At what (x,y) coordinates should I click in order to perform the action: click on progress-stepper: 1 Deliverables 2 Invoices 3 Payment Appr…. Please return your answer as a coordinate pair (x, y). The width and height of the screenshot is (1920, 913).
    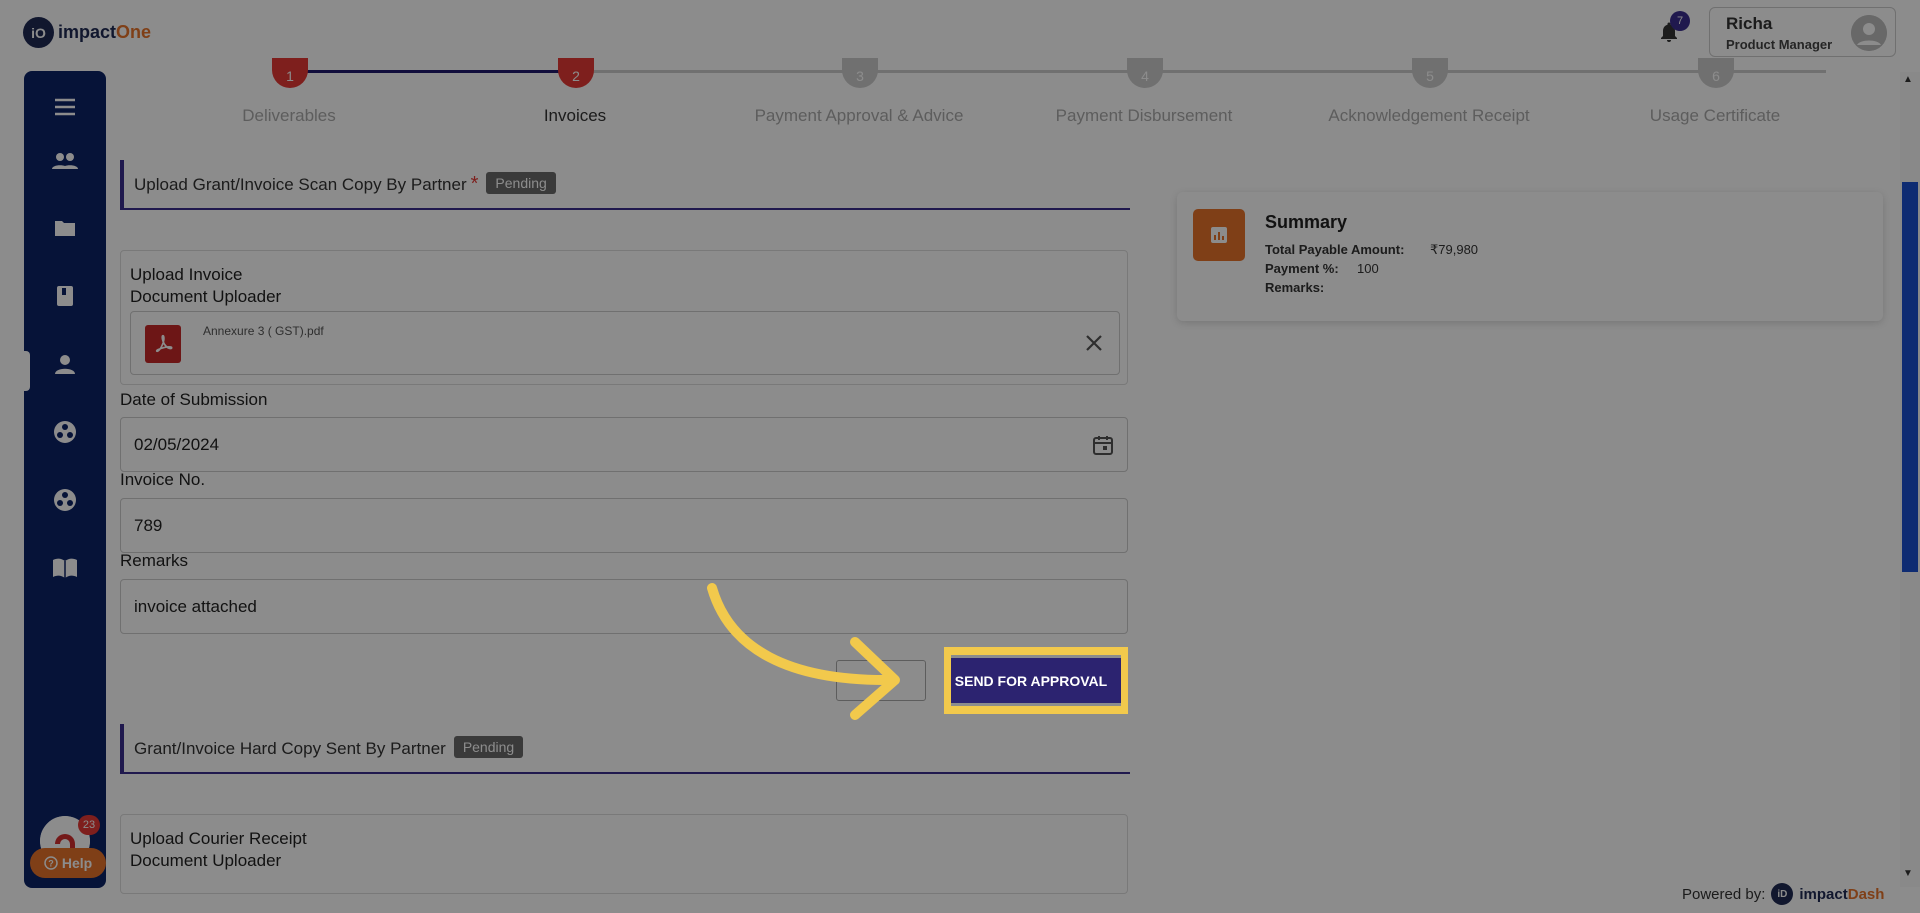
    Looking at the image, I should click on (1010, 93).